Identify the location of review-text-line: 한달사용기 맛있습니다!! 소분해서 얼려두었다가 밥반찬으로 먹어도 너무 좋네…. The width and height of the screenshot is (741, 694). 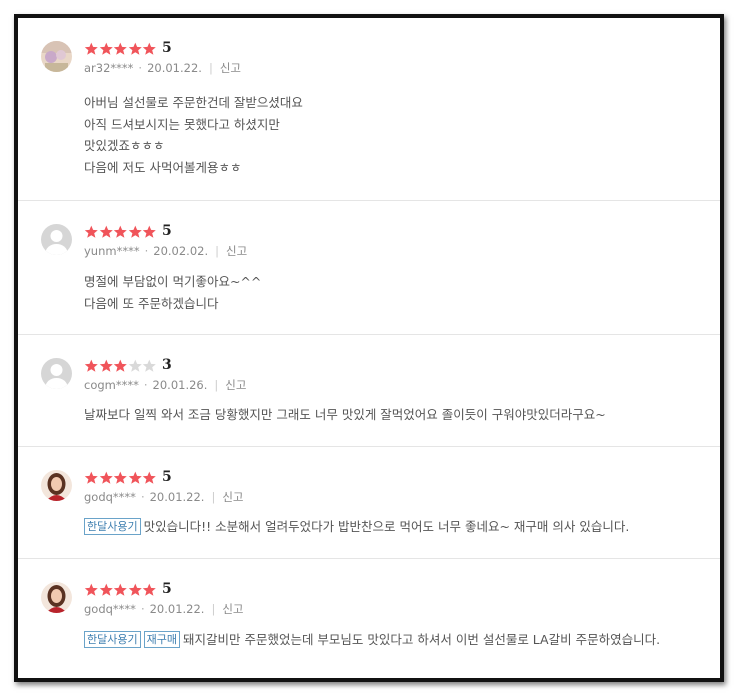
(356, 527).